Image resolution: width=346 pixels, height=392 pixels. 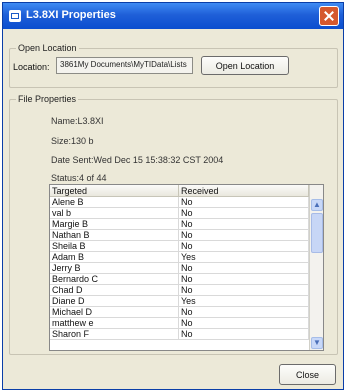 I want to click on targeted-cell: Michael D, so click(x=114, y=312).